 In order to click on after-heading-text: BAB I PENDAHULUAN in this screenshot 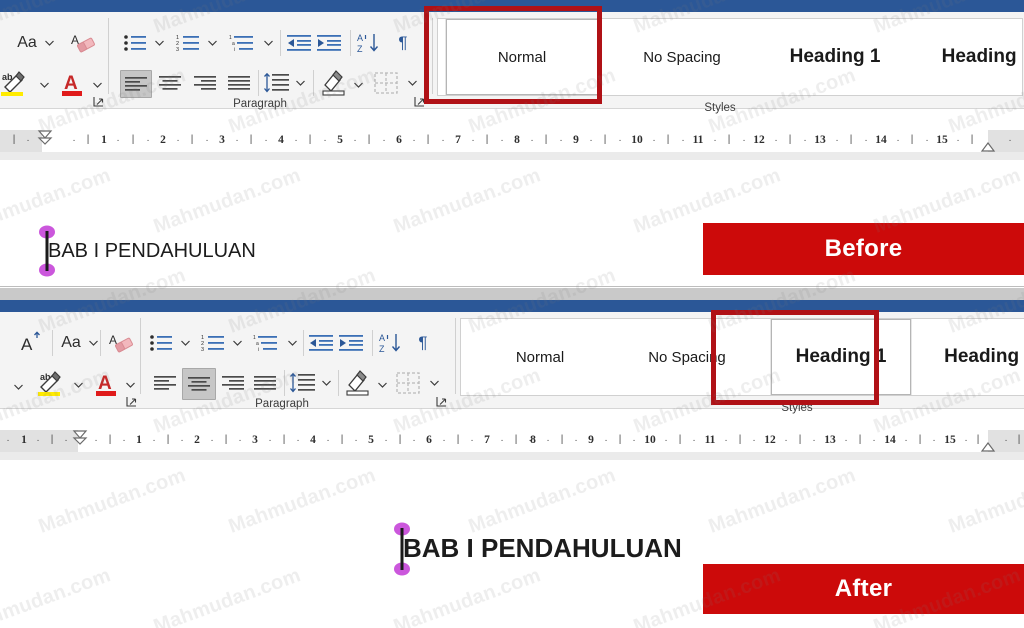, I will do `click(542, 548)`.